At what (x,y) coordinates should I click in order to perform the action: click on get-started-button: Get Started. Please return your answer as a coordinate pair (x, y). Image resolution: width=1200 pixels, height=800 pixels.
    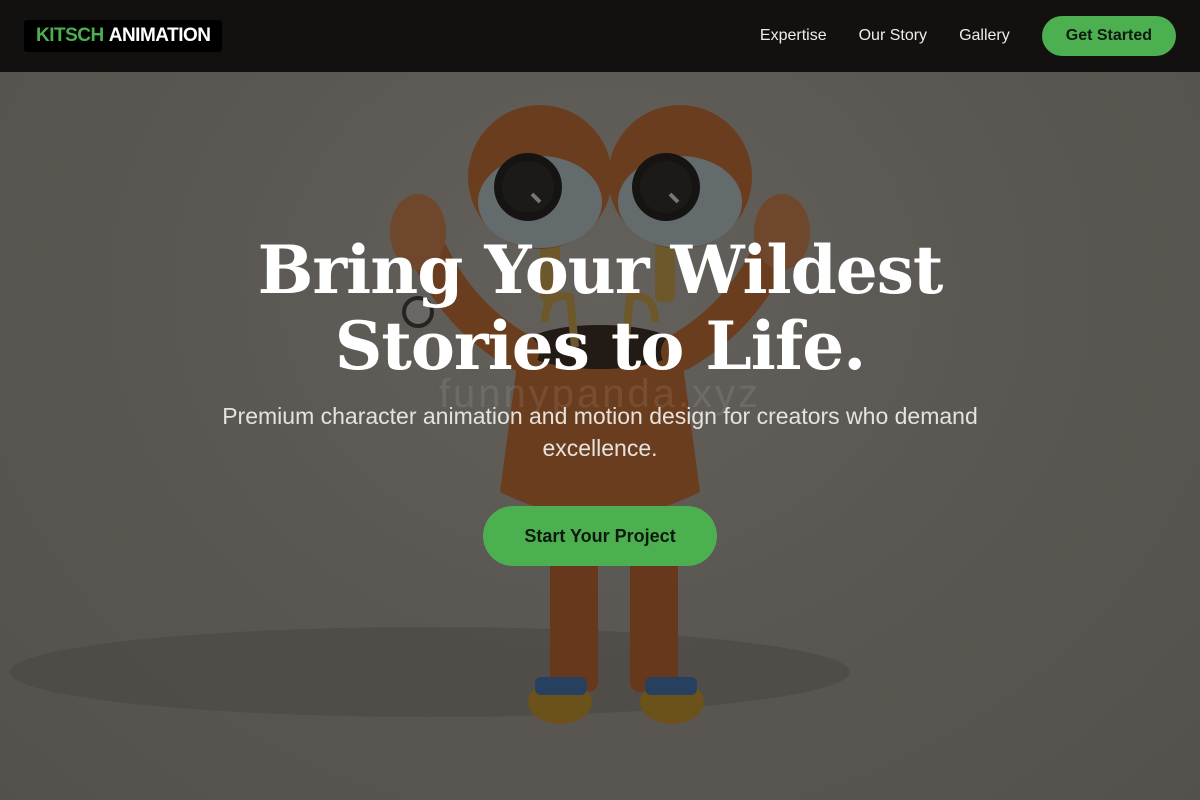
    Looking at the image, I should click on (1108, 36).